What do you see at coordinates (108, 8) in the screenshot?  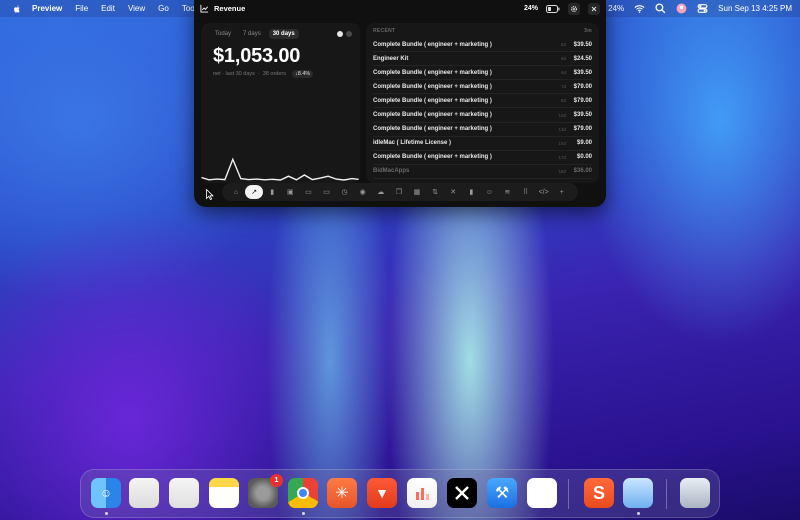 I see `menu-edit: Edit` at bounding box center [108, 8].